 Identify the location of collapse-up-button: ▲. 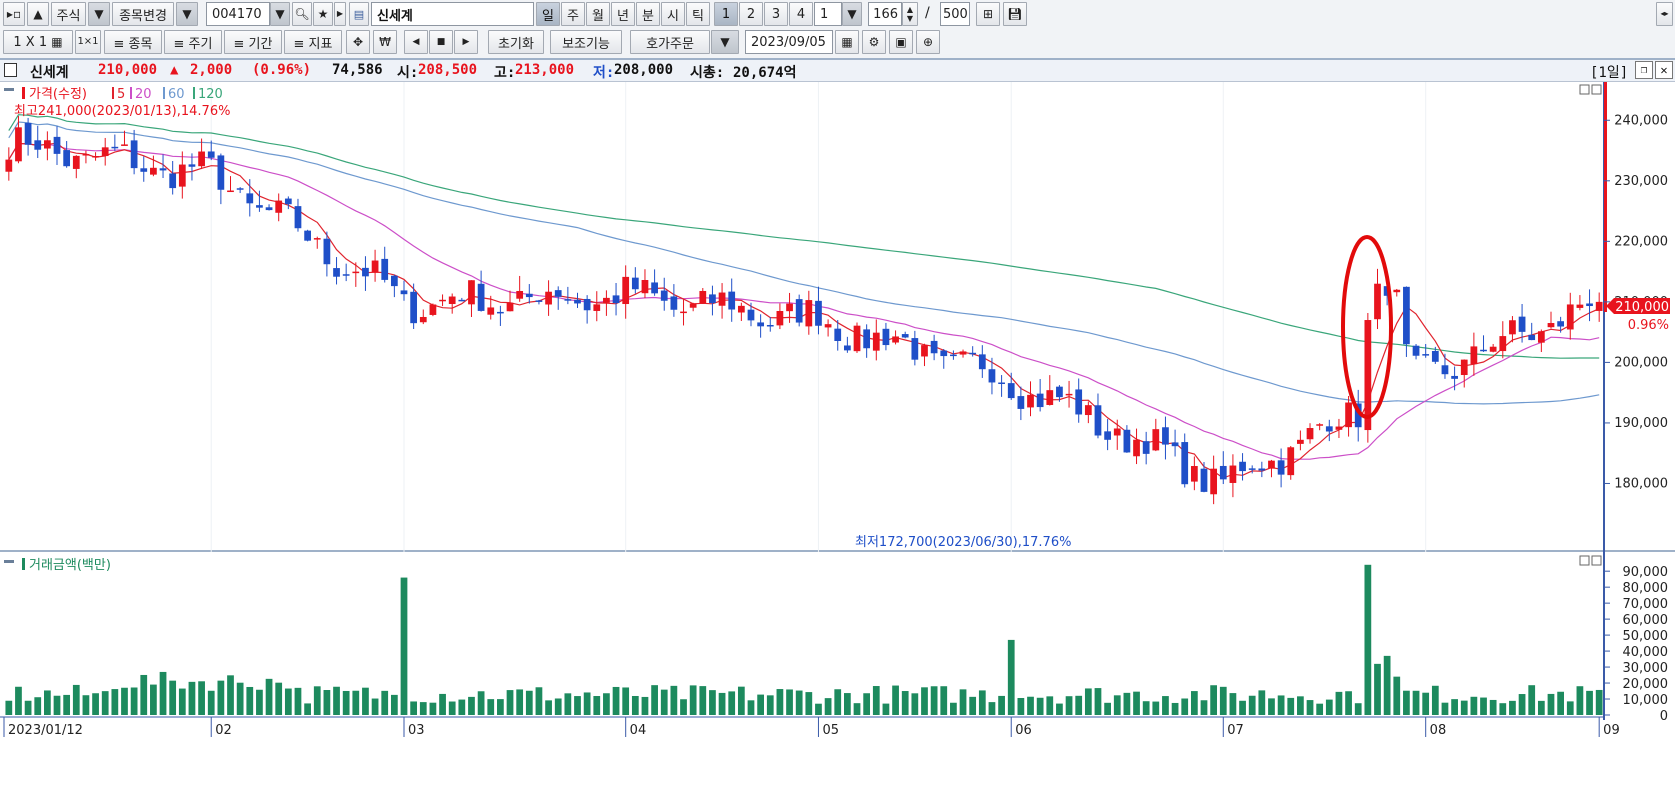
(38, 14).